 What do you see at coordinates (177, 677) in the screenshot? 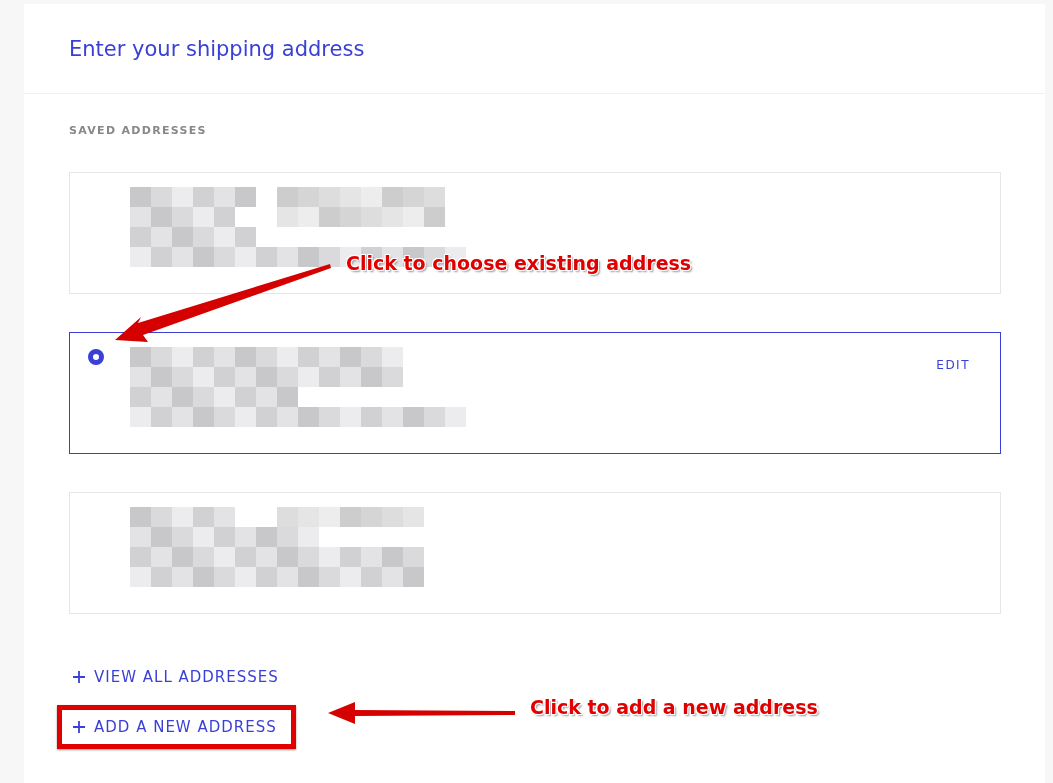
I see `address-link: VIEW ALL ADDRESSES` at bounding box center [177, 677].